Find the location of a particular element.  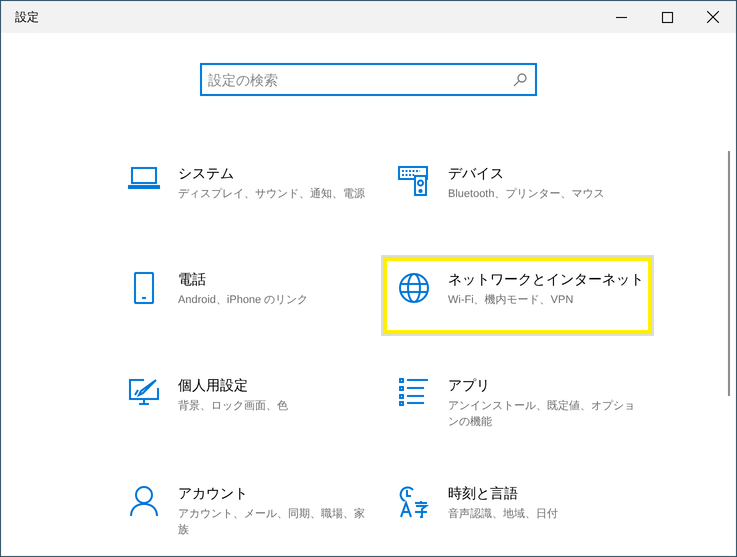

laptop-icon is located at coordinates (144, 178).